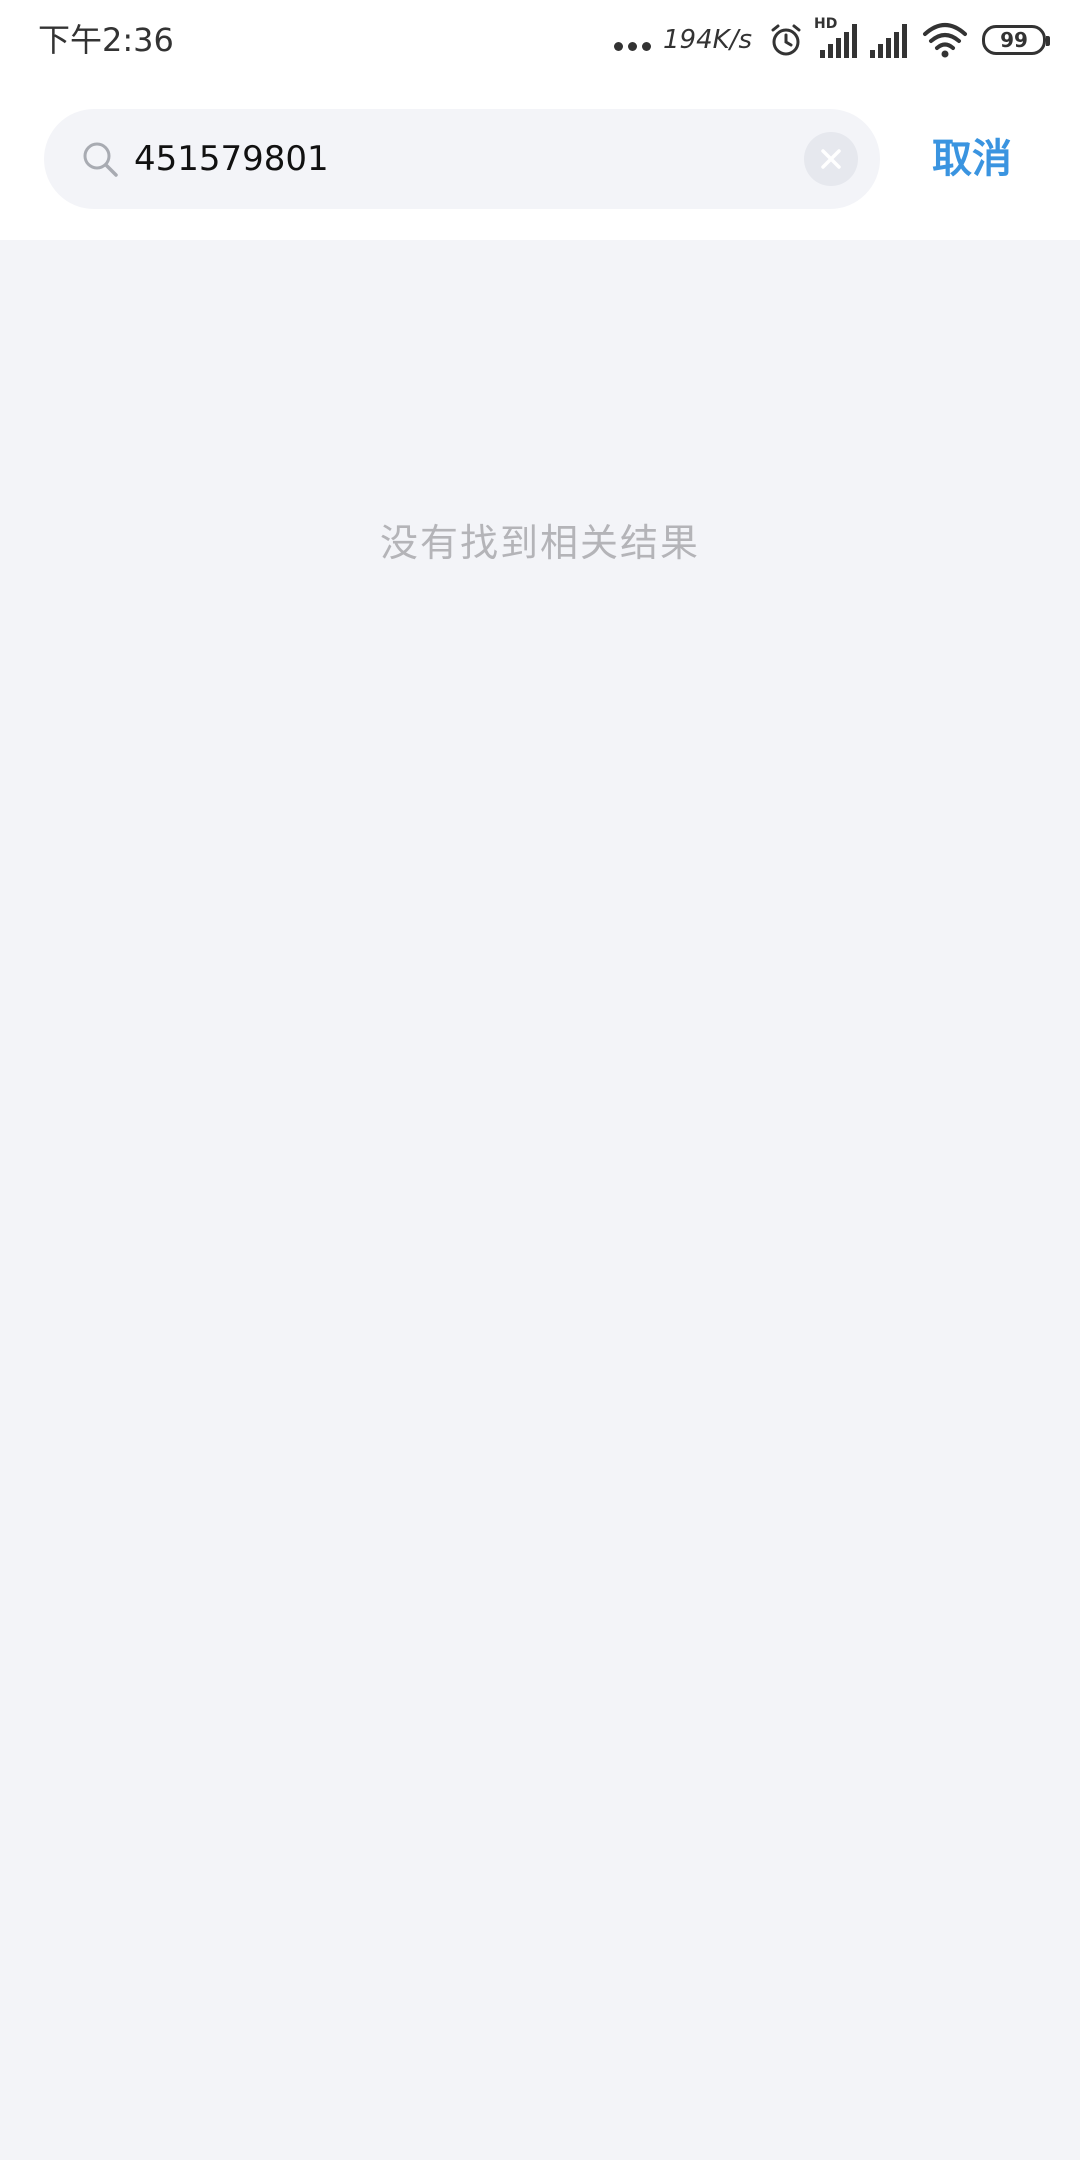 The width and height of the screenshot is (1080, 2160). Describe the element at coordinates (945, 40) in the screenshot. I see `wifi-icon` at that location.